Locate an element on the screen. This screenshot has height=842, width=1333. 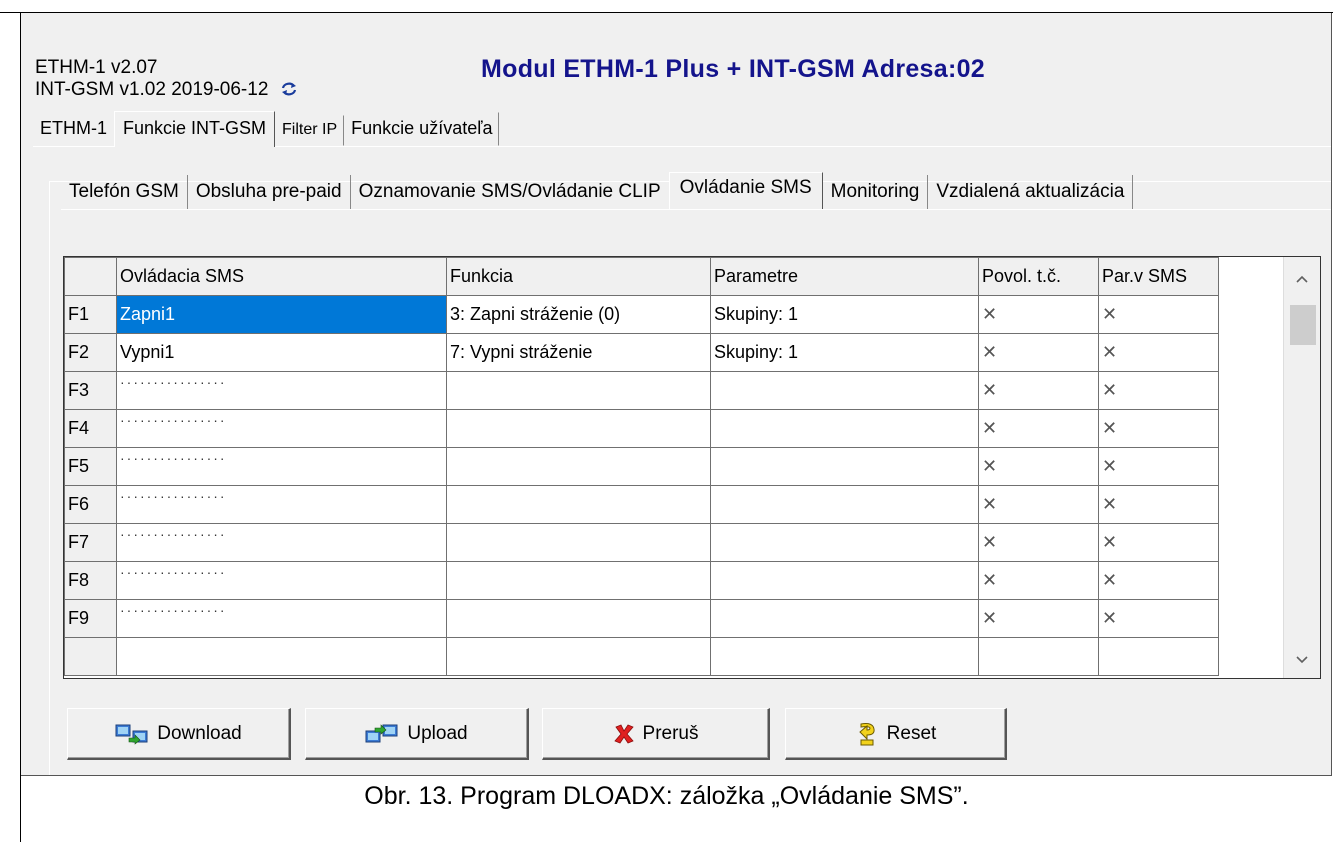
table-row: F8 ················ ✕ ✕ is located at coordinates (641, 580).